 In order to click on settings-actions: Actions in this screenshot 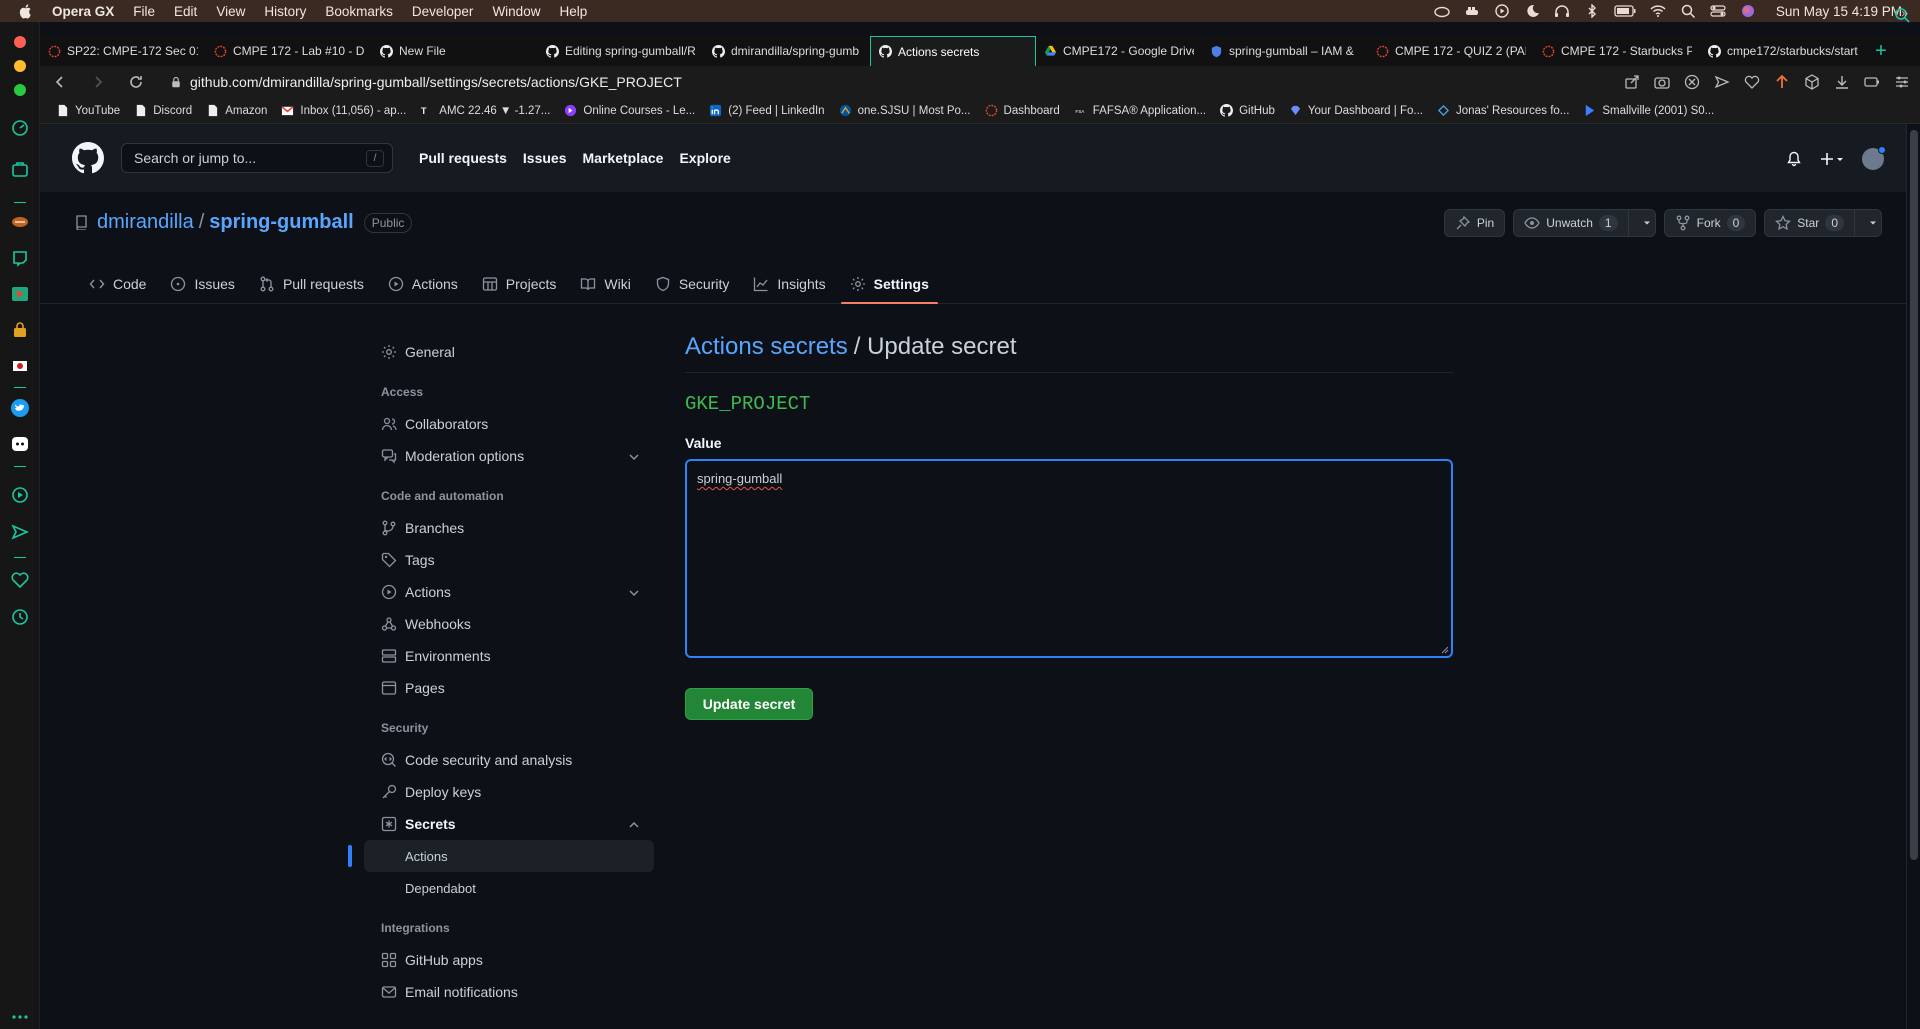, I will do `click(509, 592)`.